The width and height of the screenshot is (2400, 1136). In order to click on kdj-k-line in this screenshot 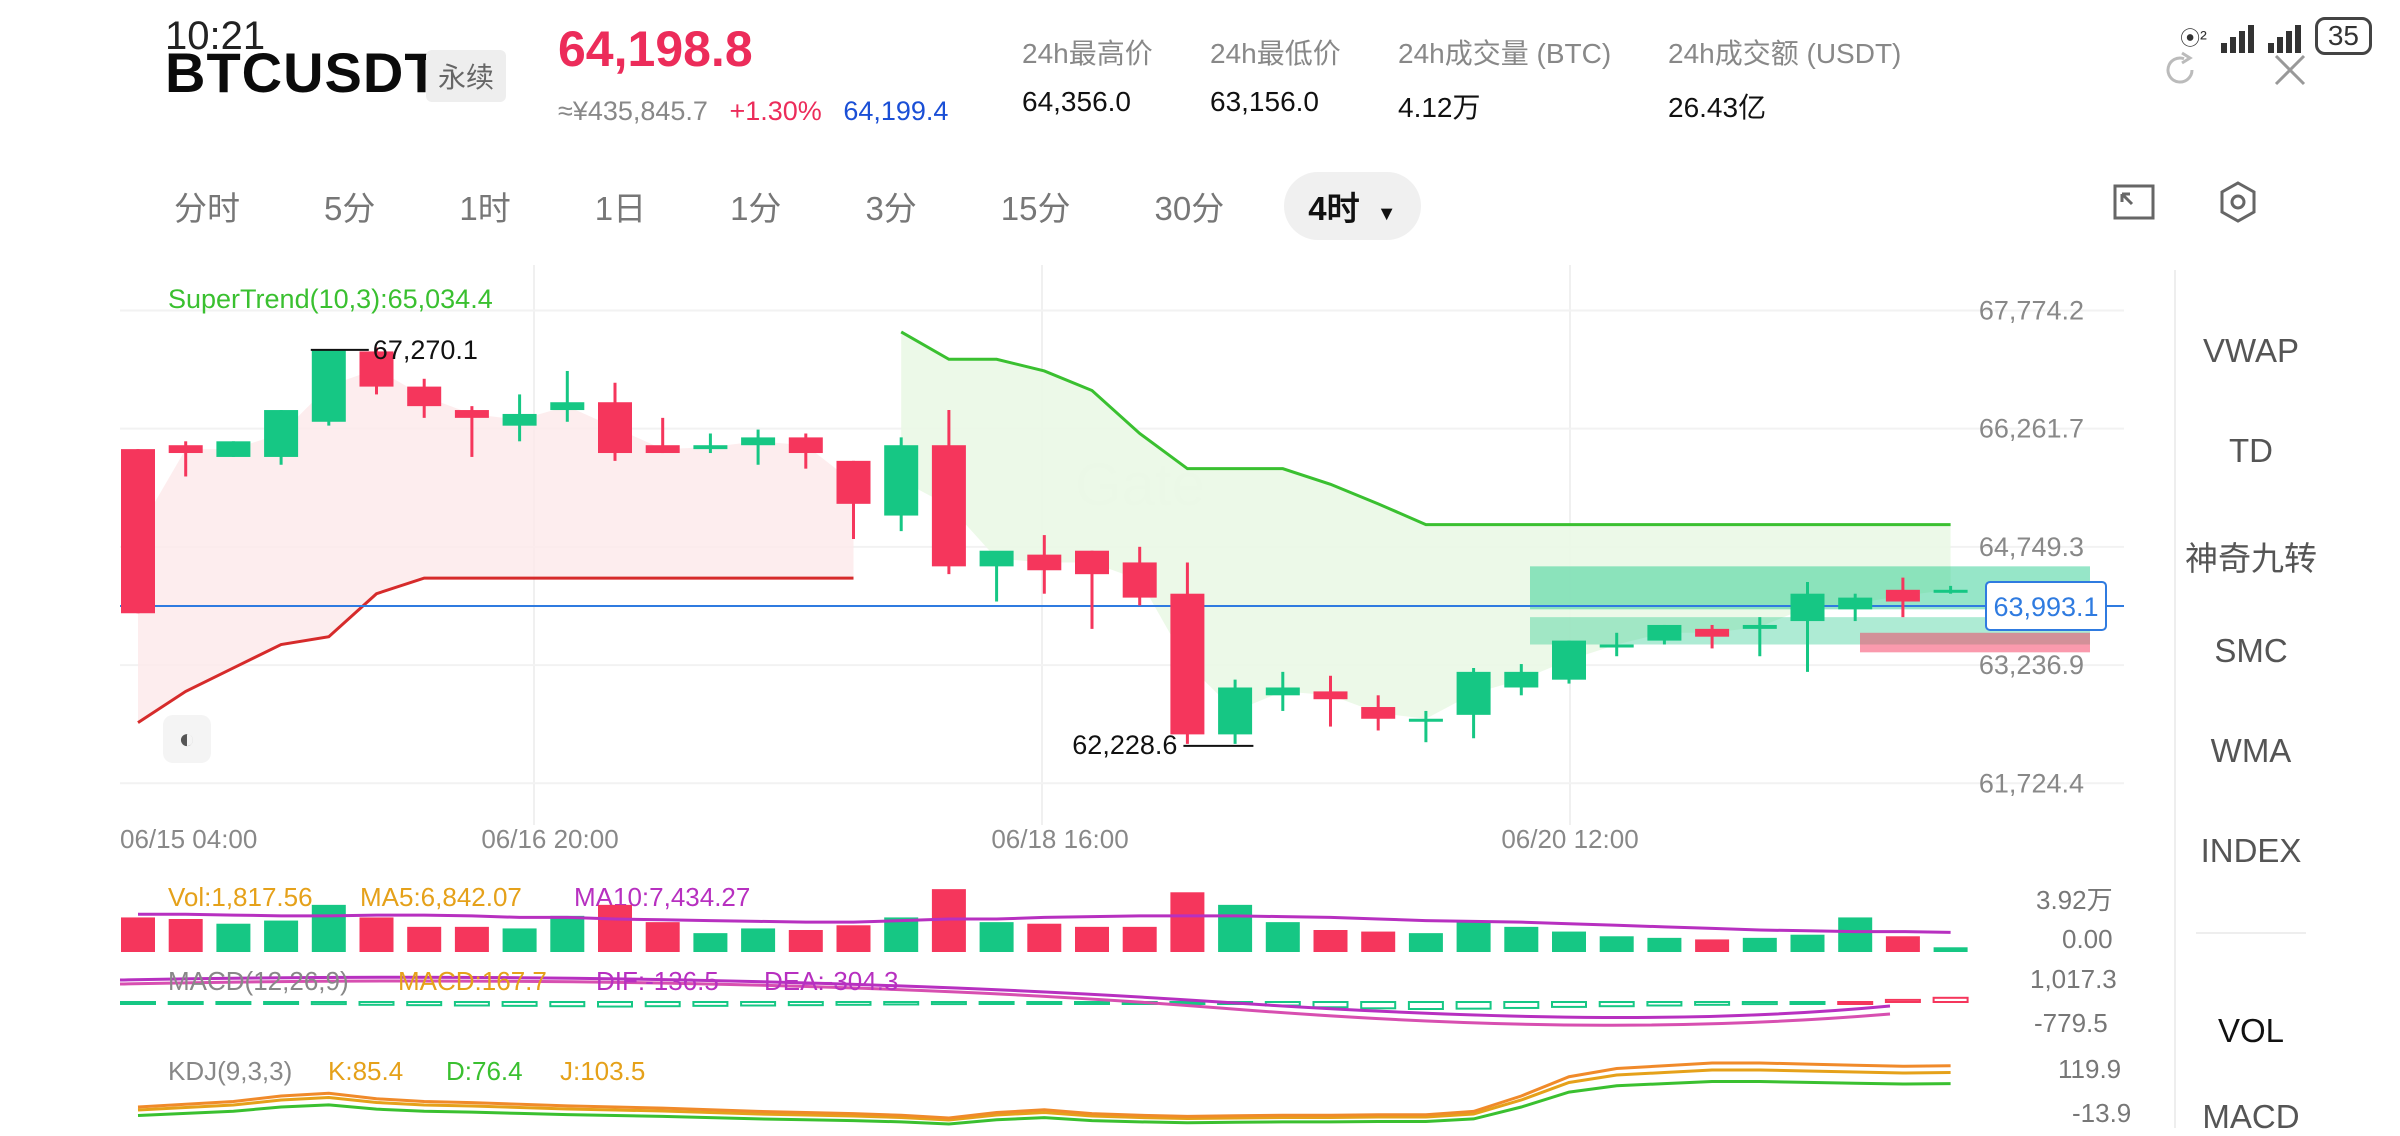, I will do `click(1044, 1095)`.